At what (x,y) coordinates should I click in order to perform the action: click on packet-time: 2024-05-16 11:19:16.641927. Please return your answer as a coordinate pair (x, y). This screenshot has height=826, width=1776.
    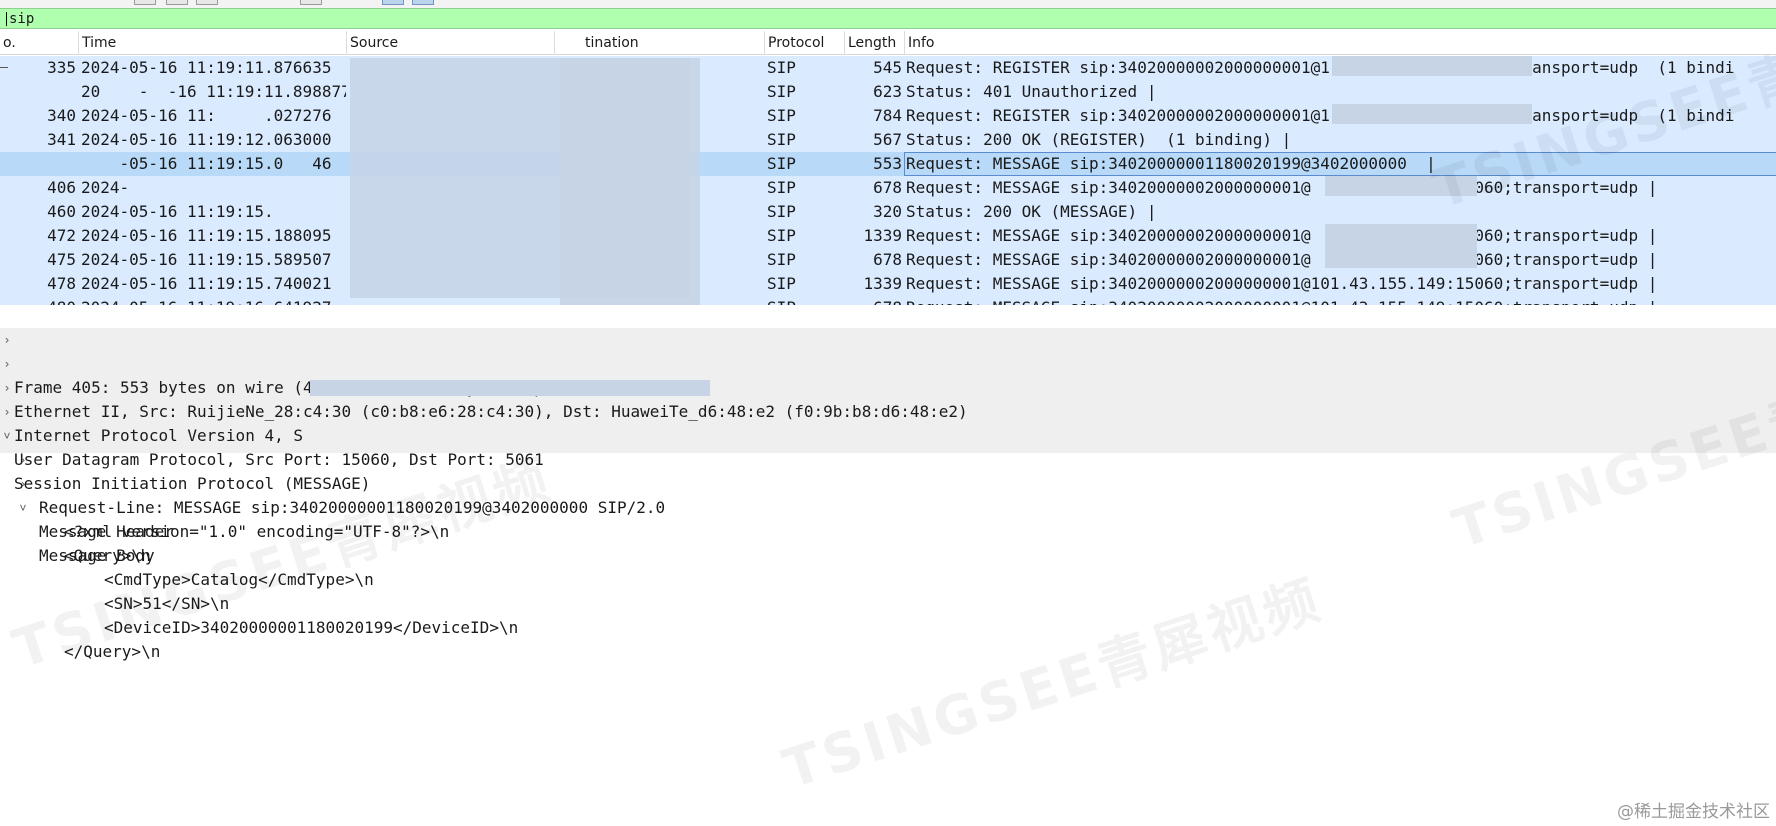
    Looking at the image, I should click on (213, 300).